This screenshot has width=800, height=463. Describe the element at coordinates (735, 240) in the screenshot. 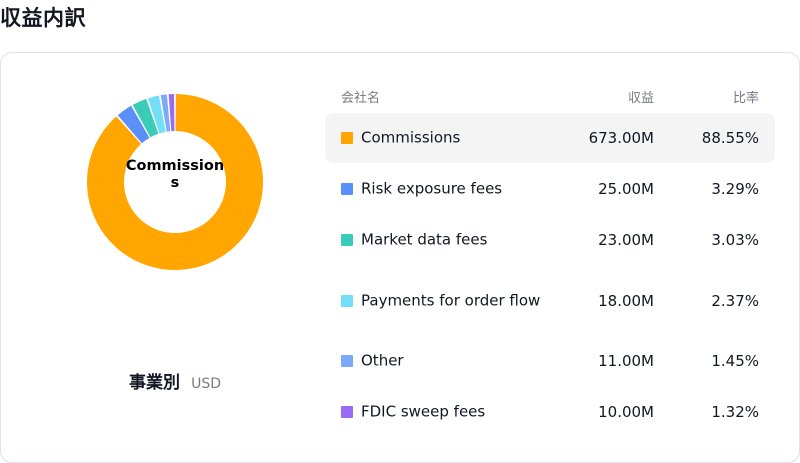

I see `row-ratio: 3.03%` at that location.